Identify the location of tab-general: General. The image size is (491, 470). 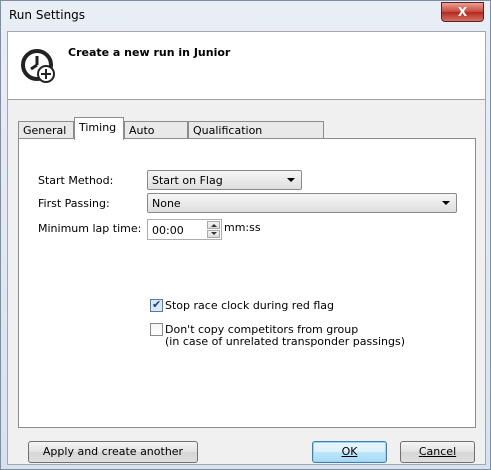
(46, 130).